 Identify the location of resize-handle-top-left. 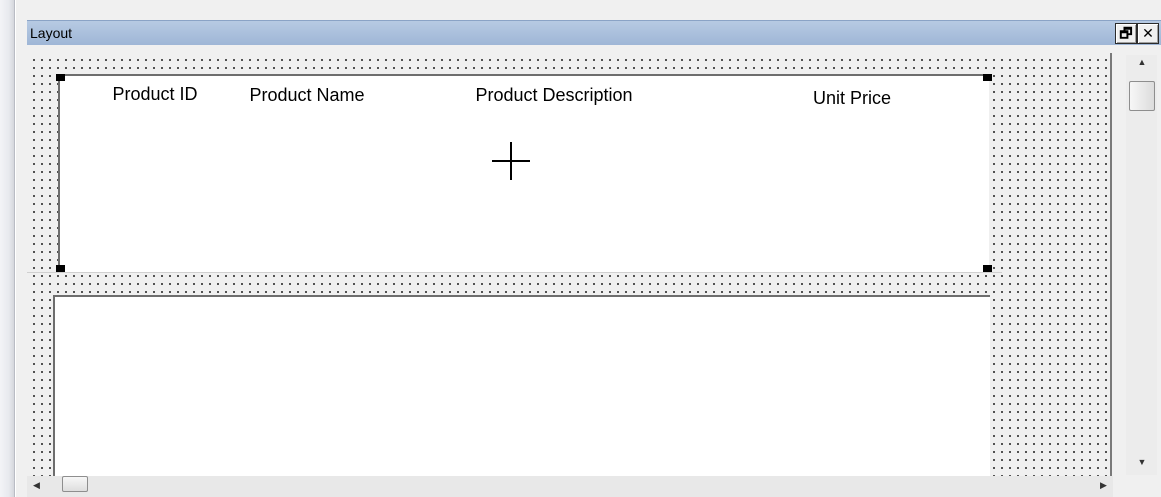
(60, 77).